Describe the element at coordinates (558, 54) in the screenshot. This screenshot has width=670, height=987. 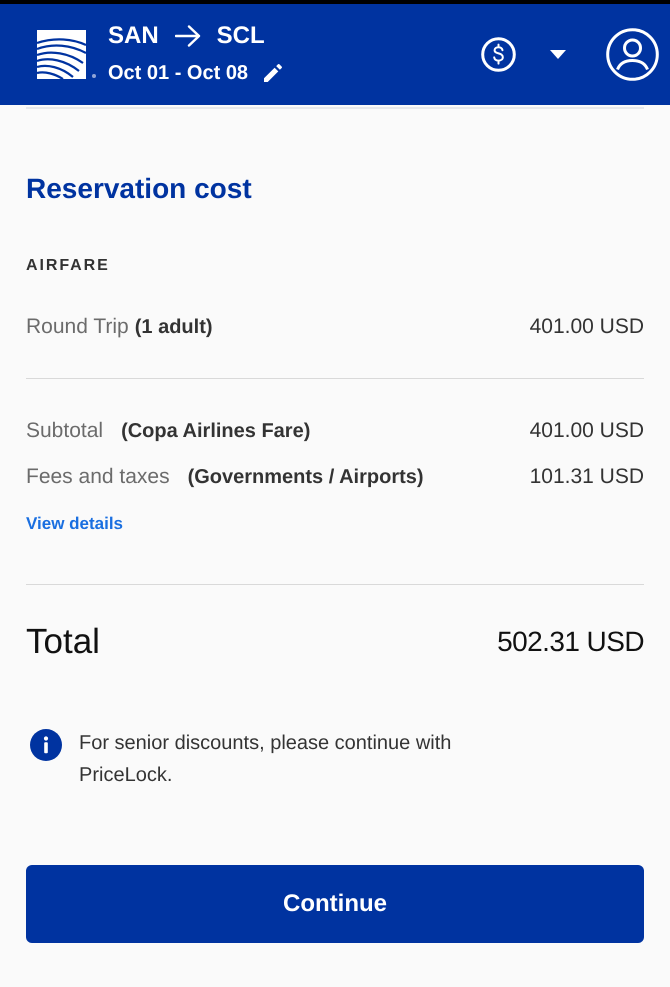
I see `caret-down-icon` at that location.